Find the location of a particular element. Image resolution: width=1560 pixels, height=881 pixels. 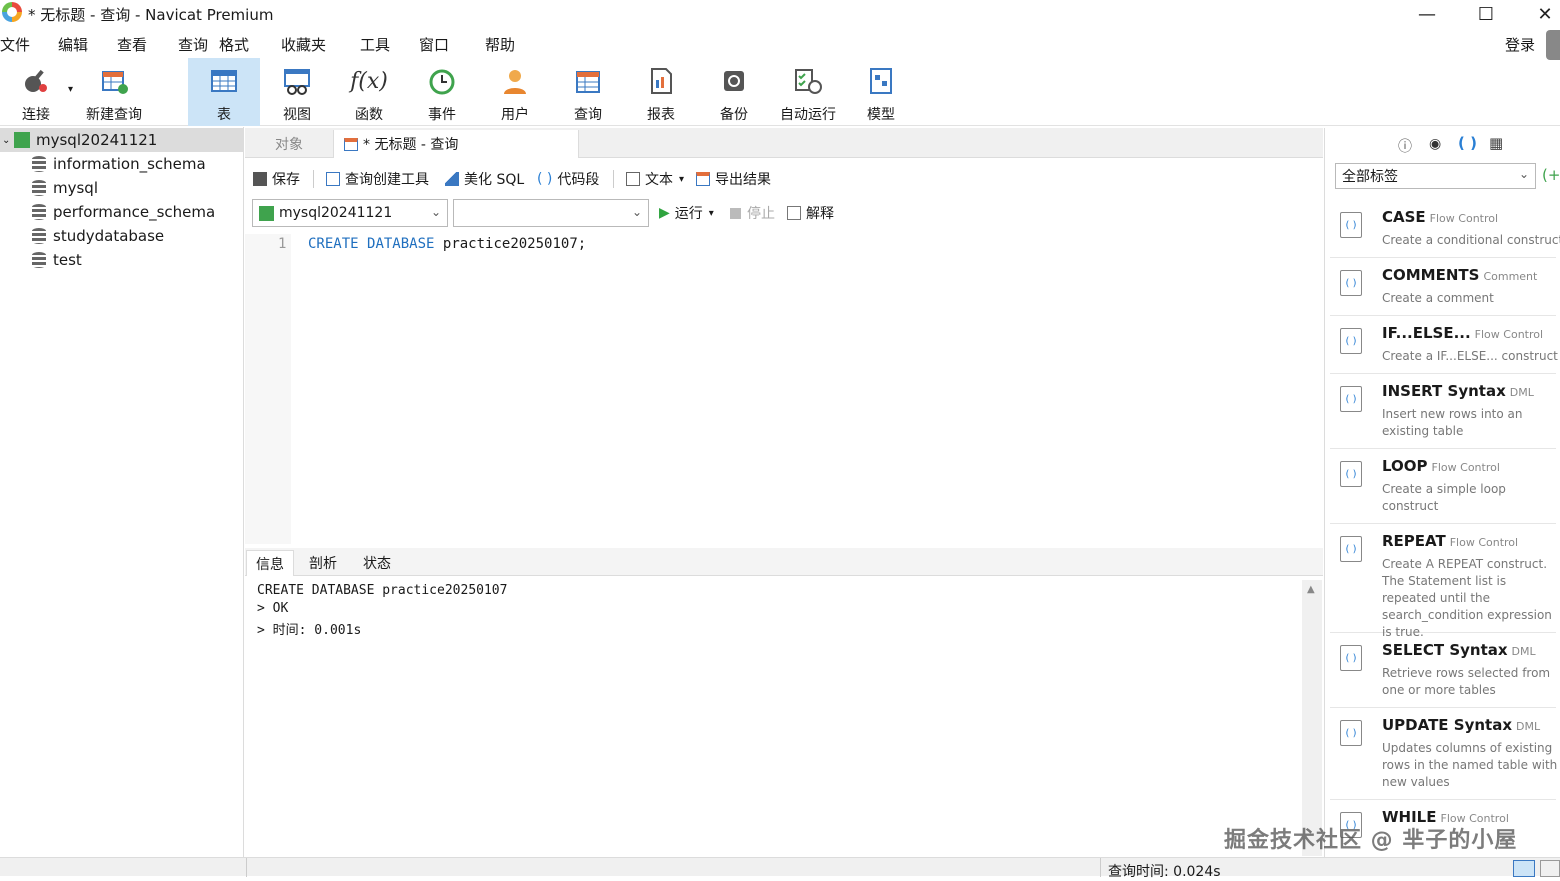

connection-select: mysql20241121 ⌄ is located at coordinates (350, 213).